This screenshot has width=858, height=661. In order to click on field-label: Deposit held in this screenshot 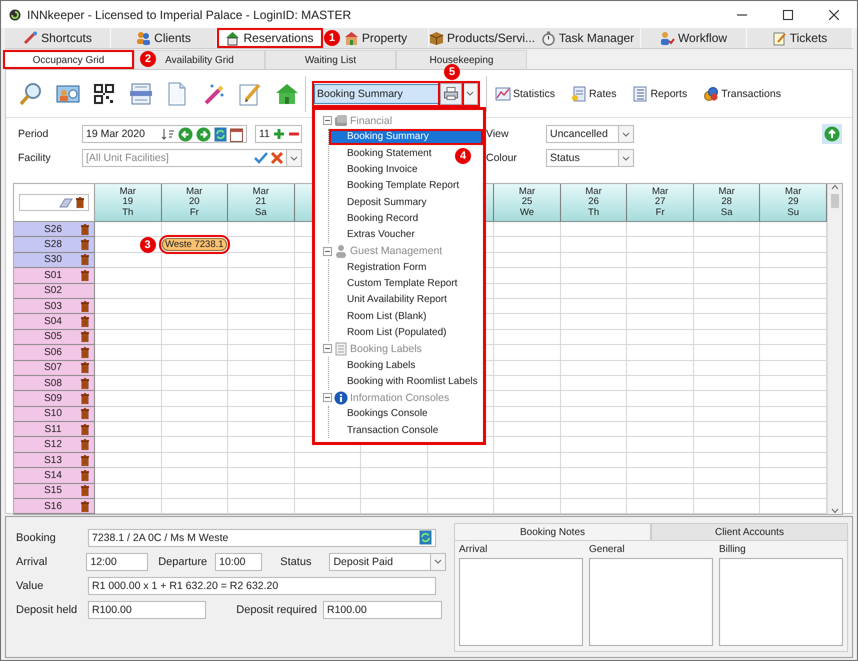, I will do `click(47, 610)`.